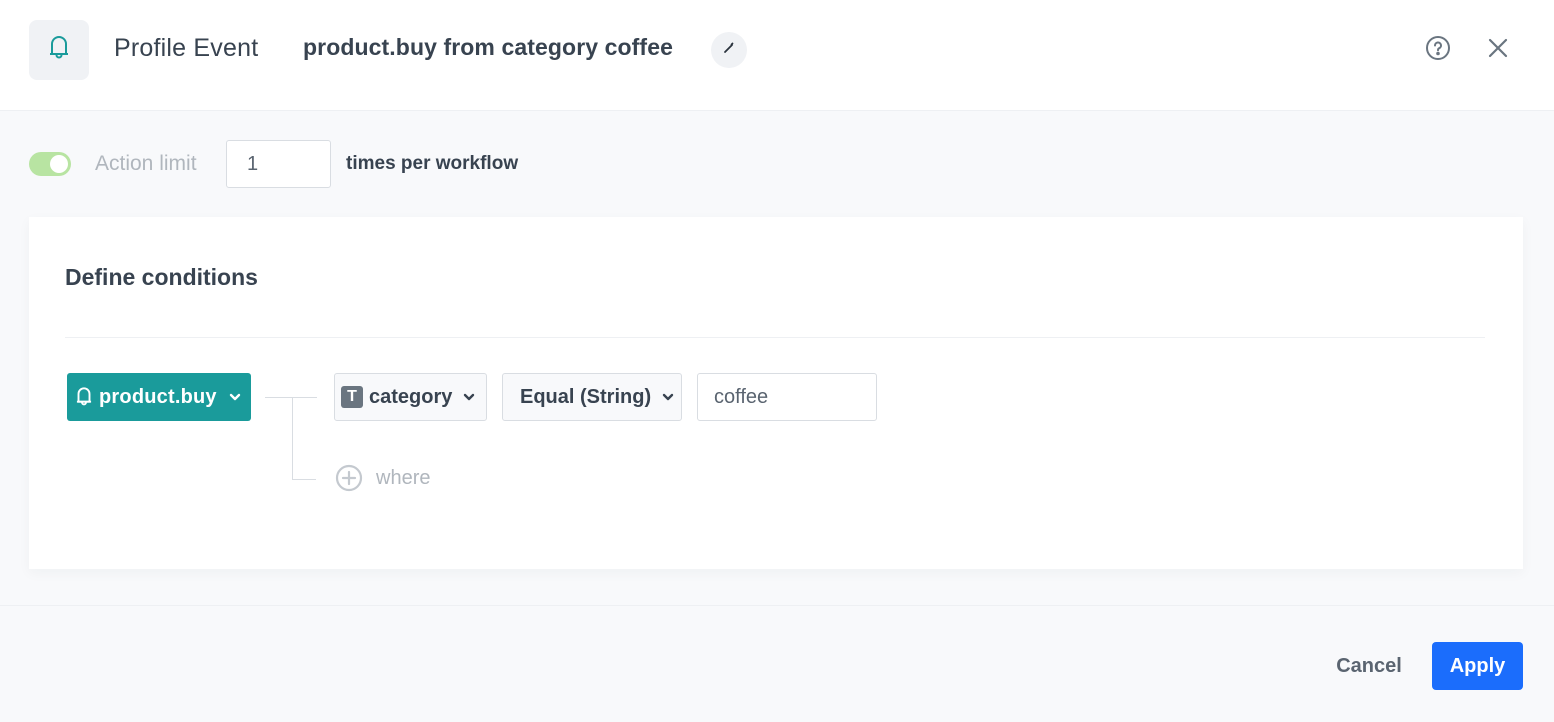 Image resolution: width=1554 pixels, height=722 pixels. I want to click on parameter-select: T category, so click(410, 397).